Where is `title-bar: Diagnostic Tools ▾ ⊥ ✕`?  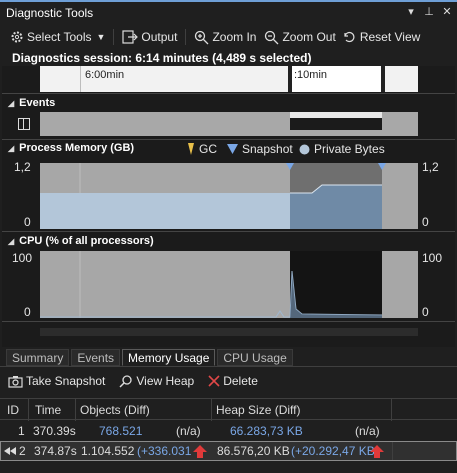
title-bar: Diagnostic Tools ▾ ⊥ ✕ is located at coordinates (228, 12).